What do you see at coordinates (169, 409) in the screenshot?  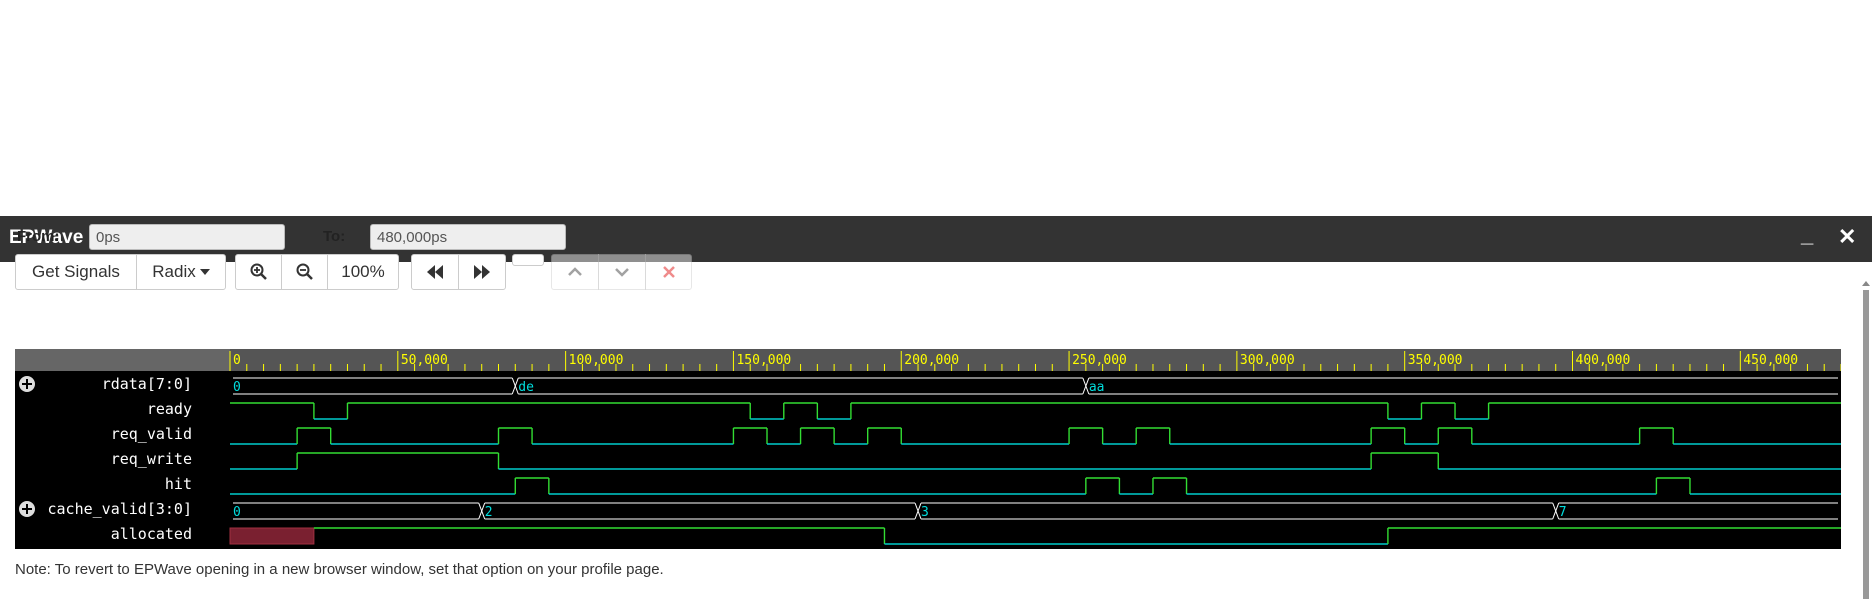 I see `signal-name: ready` at bounding box center [169, 409].